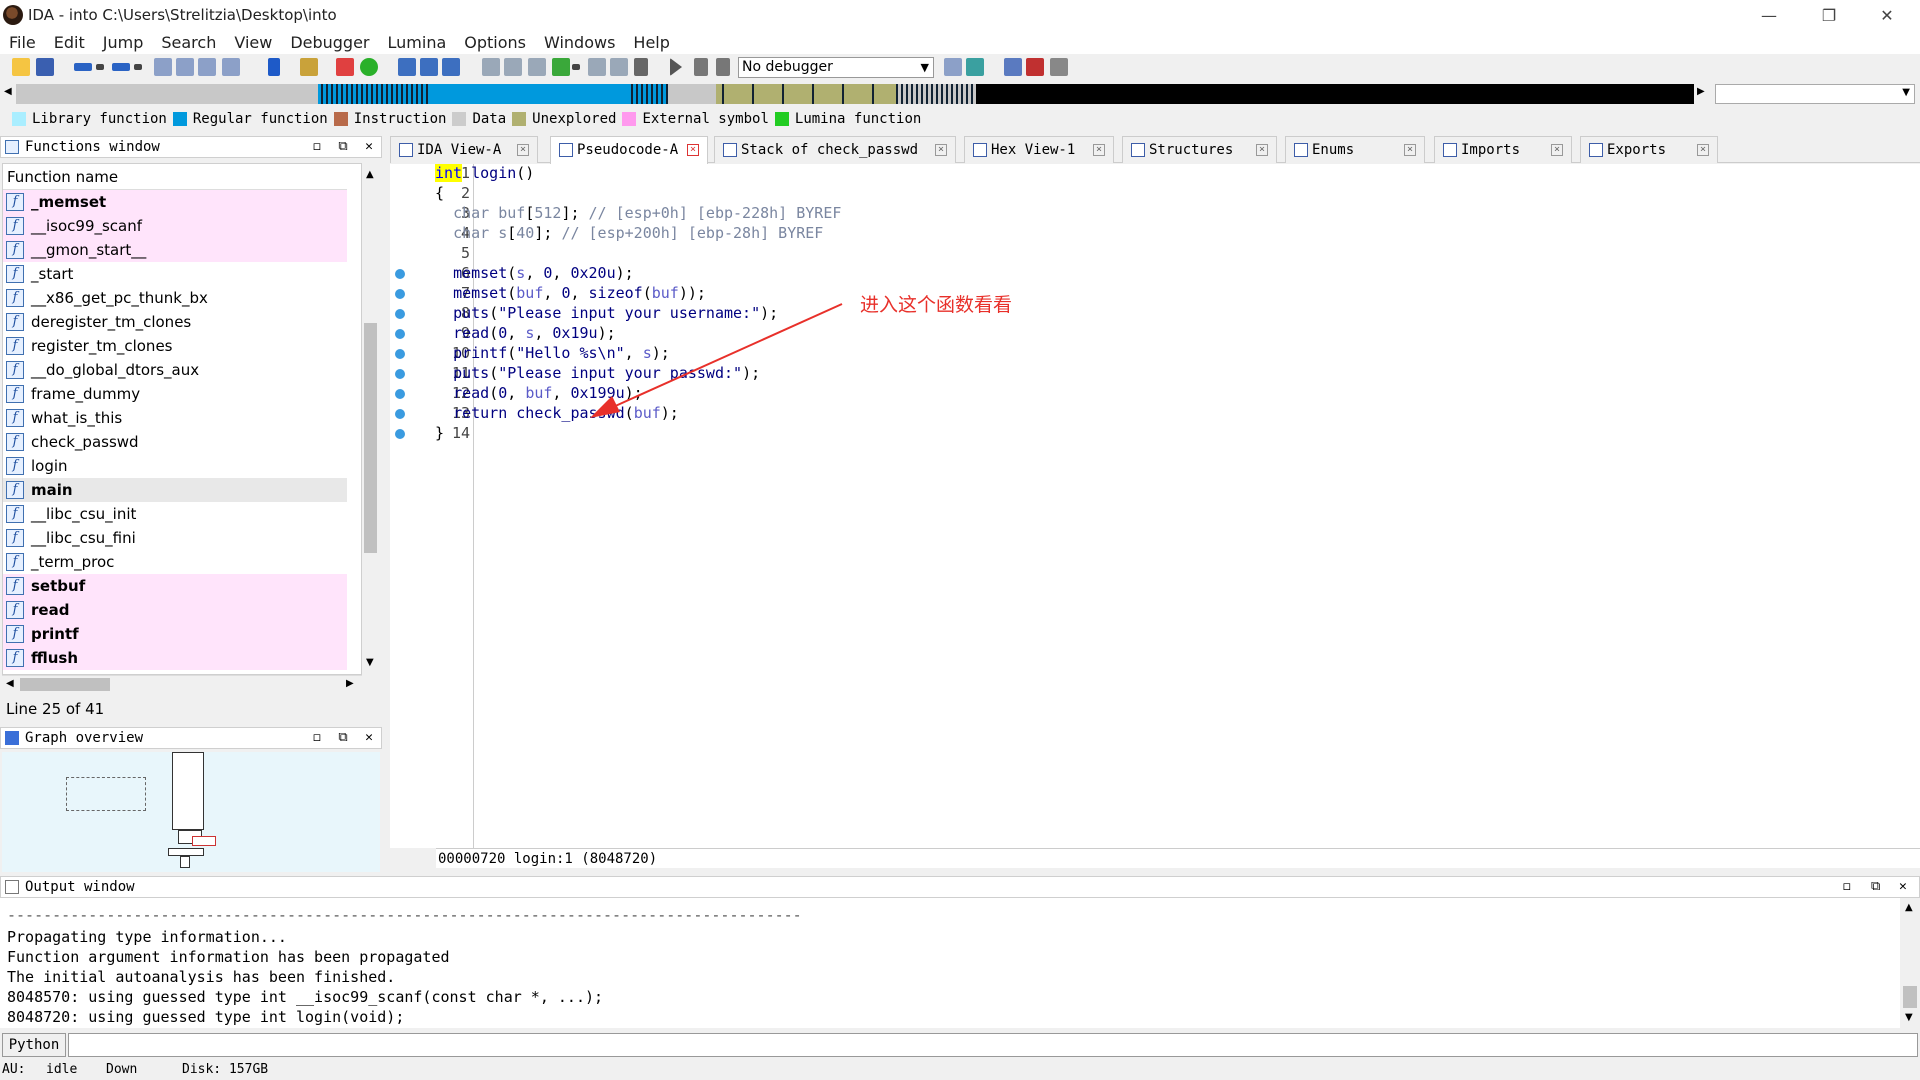 The width and height of the screenshot is (1920, 1080). I want to click on tab-structures: Structures ×, so click(1199, 149).